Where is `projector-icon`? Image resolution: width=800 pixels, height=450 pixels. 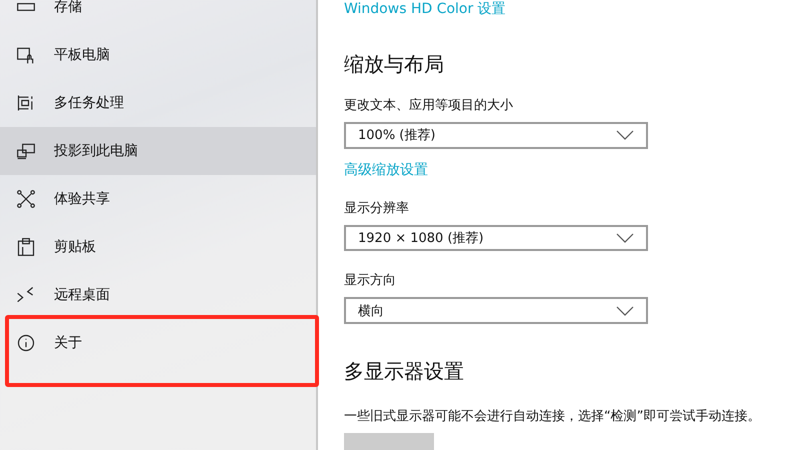
projector-icon is located at coordinates (26, 151).